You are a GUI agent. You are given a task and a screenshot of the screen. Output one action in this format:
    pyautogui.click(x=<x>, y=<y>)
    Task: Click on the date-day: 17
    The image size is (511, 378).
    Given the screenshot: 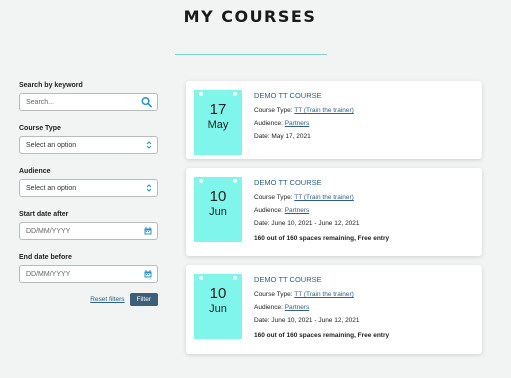 What is the action you would take?
    pyautogui.click(x=218, y=109)
    